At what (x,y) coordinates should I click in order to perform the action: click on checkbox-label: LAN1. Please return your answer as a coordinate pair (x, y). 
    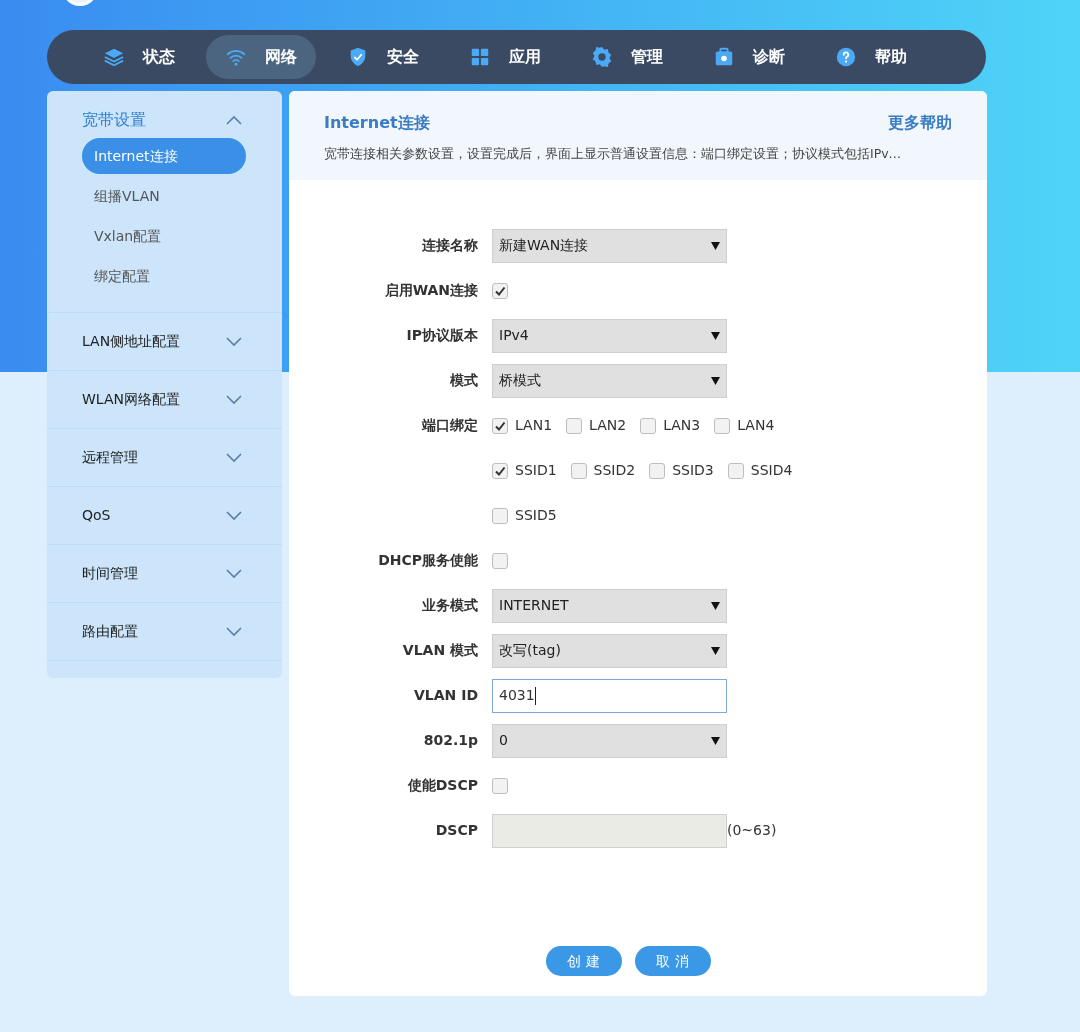
    Looking at the image, I should click on (534, 425).